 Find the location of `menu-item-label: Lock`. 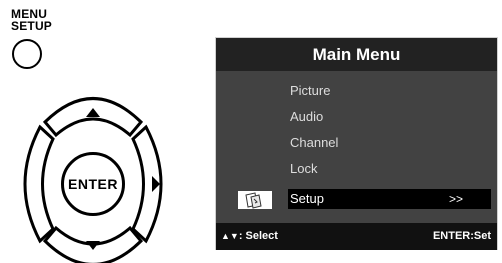

menu-item-label: Lock is located at coordinates (304, 168).